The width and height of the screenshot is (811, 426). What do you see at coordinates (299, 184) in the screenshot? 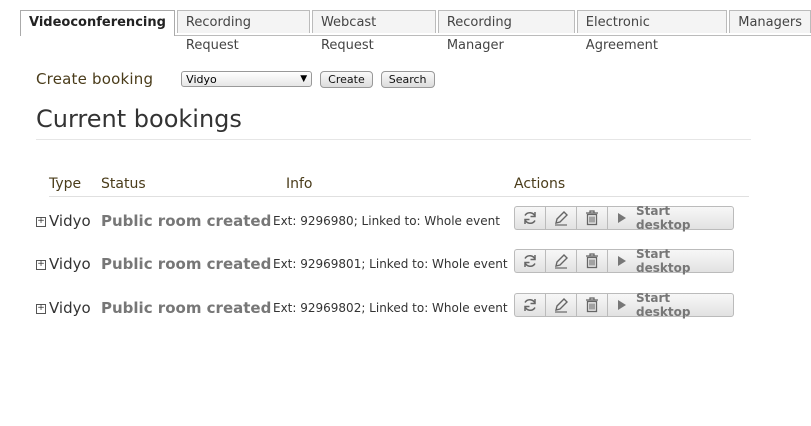
I see `col-info: Info` at bounding box center [299, 184].